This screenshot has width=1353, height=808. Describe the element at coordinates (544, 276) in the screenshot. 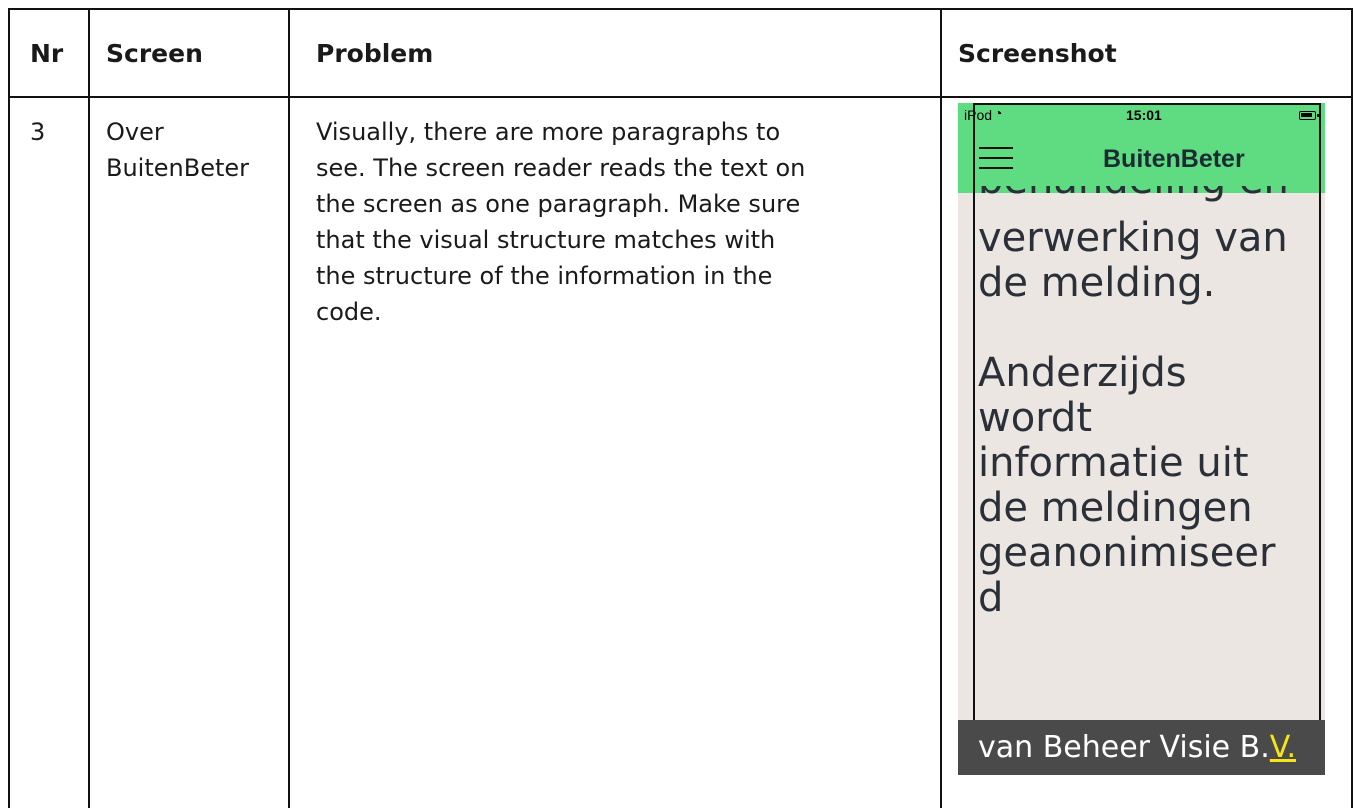

I see `problem-line: the structure of the information in the` at that location.